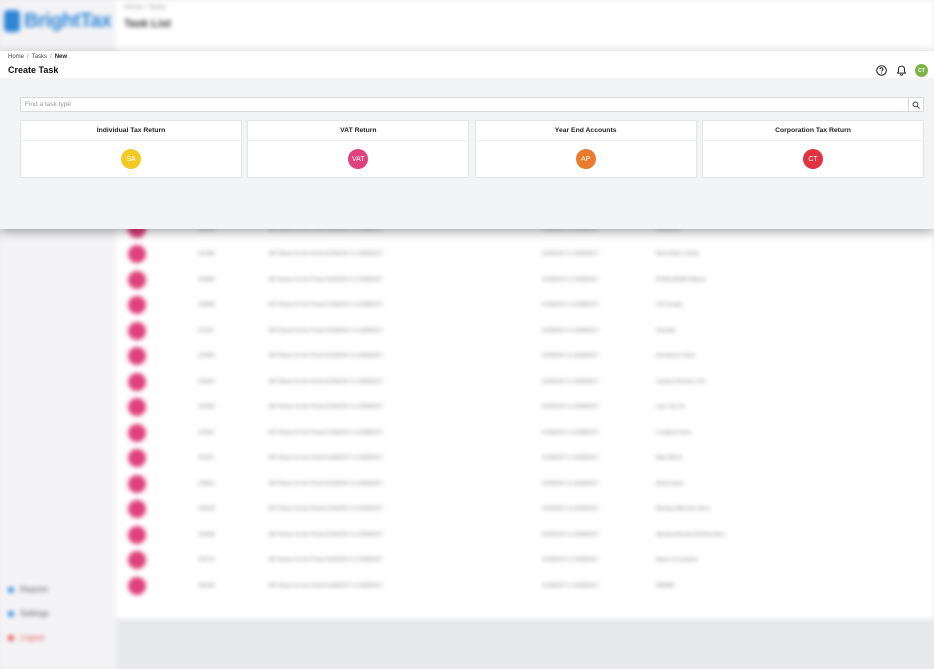 The image size is (934, 669). I want to click on task-id: 100948, so click(206, 534).